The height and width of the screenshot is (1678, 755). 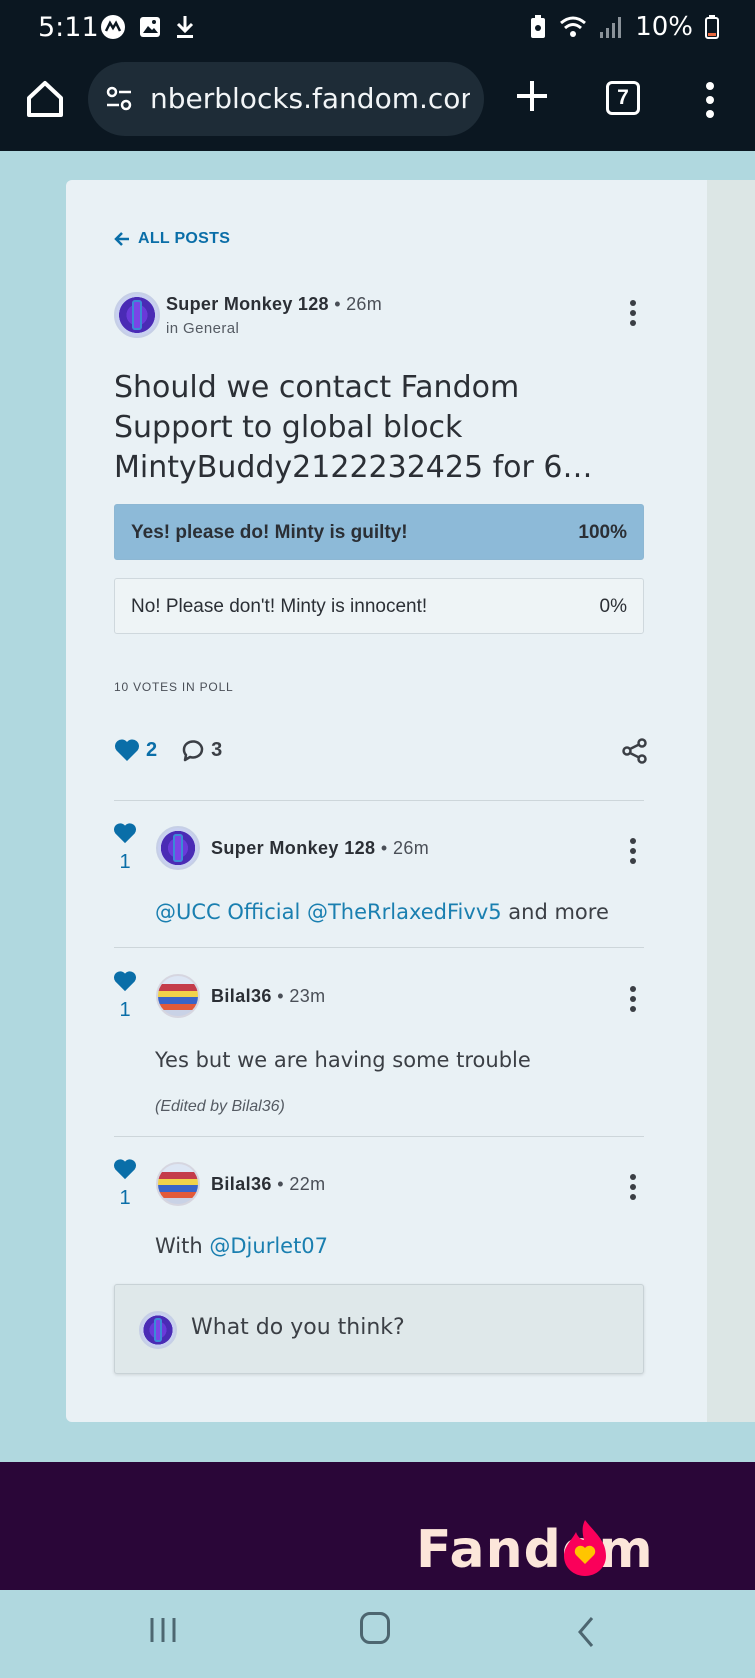 I want to click on fandom-logo: Fandom, so click(x=535, y=1550).